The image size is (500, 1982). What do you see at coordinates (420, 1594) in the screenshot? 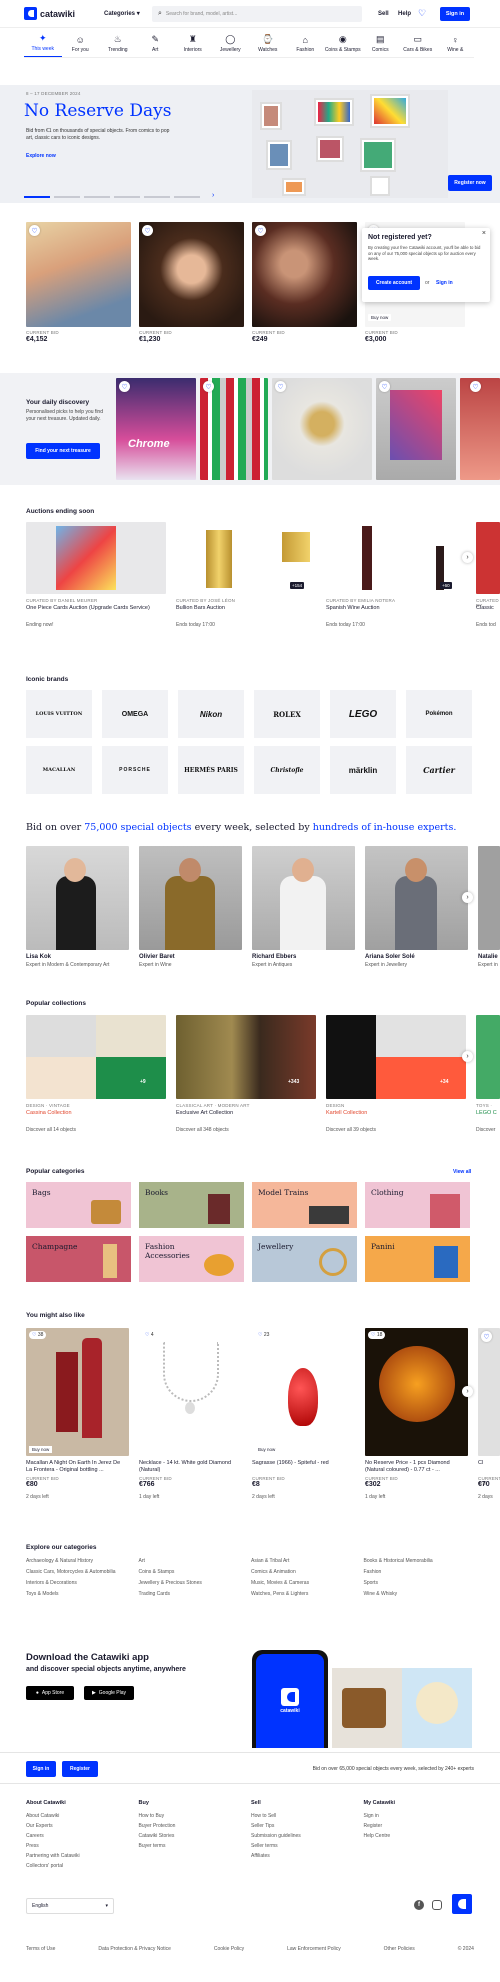
I see `explore-link: Wine & Whisky` at bounding box center [420, 1594].